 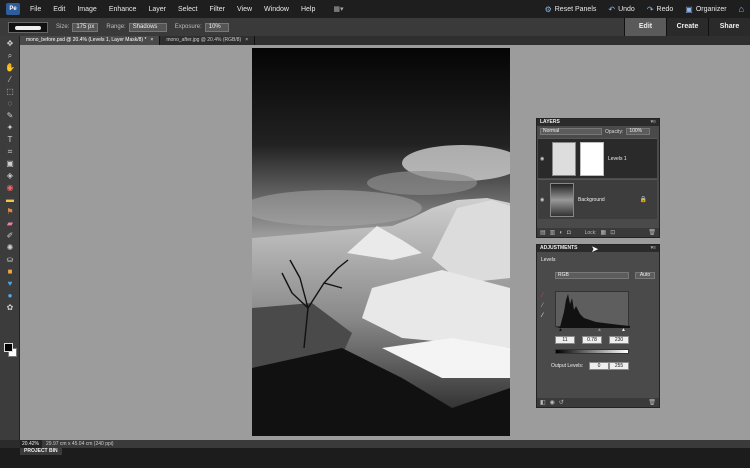 What do you see at coordinates (705, 9) in the screenshot?
I see `organizer-button: ▣ Organizer` at bounding box center [705, 9].